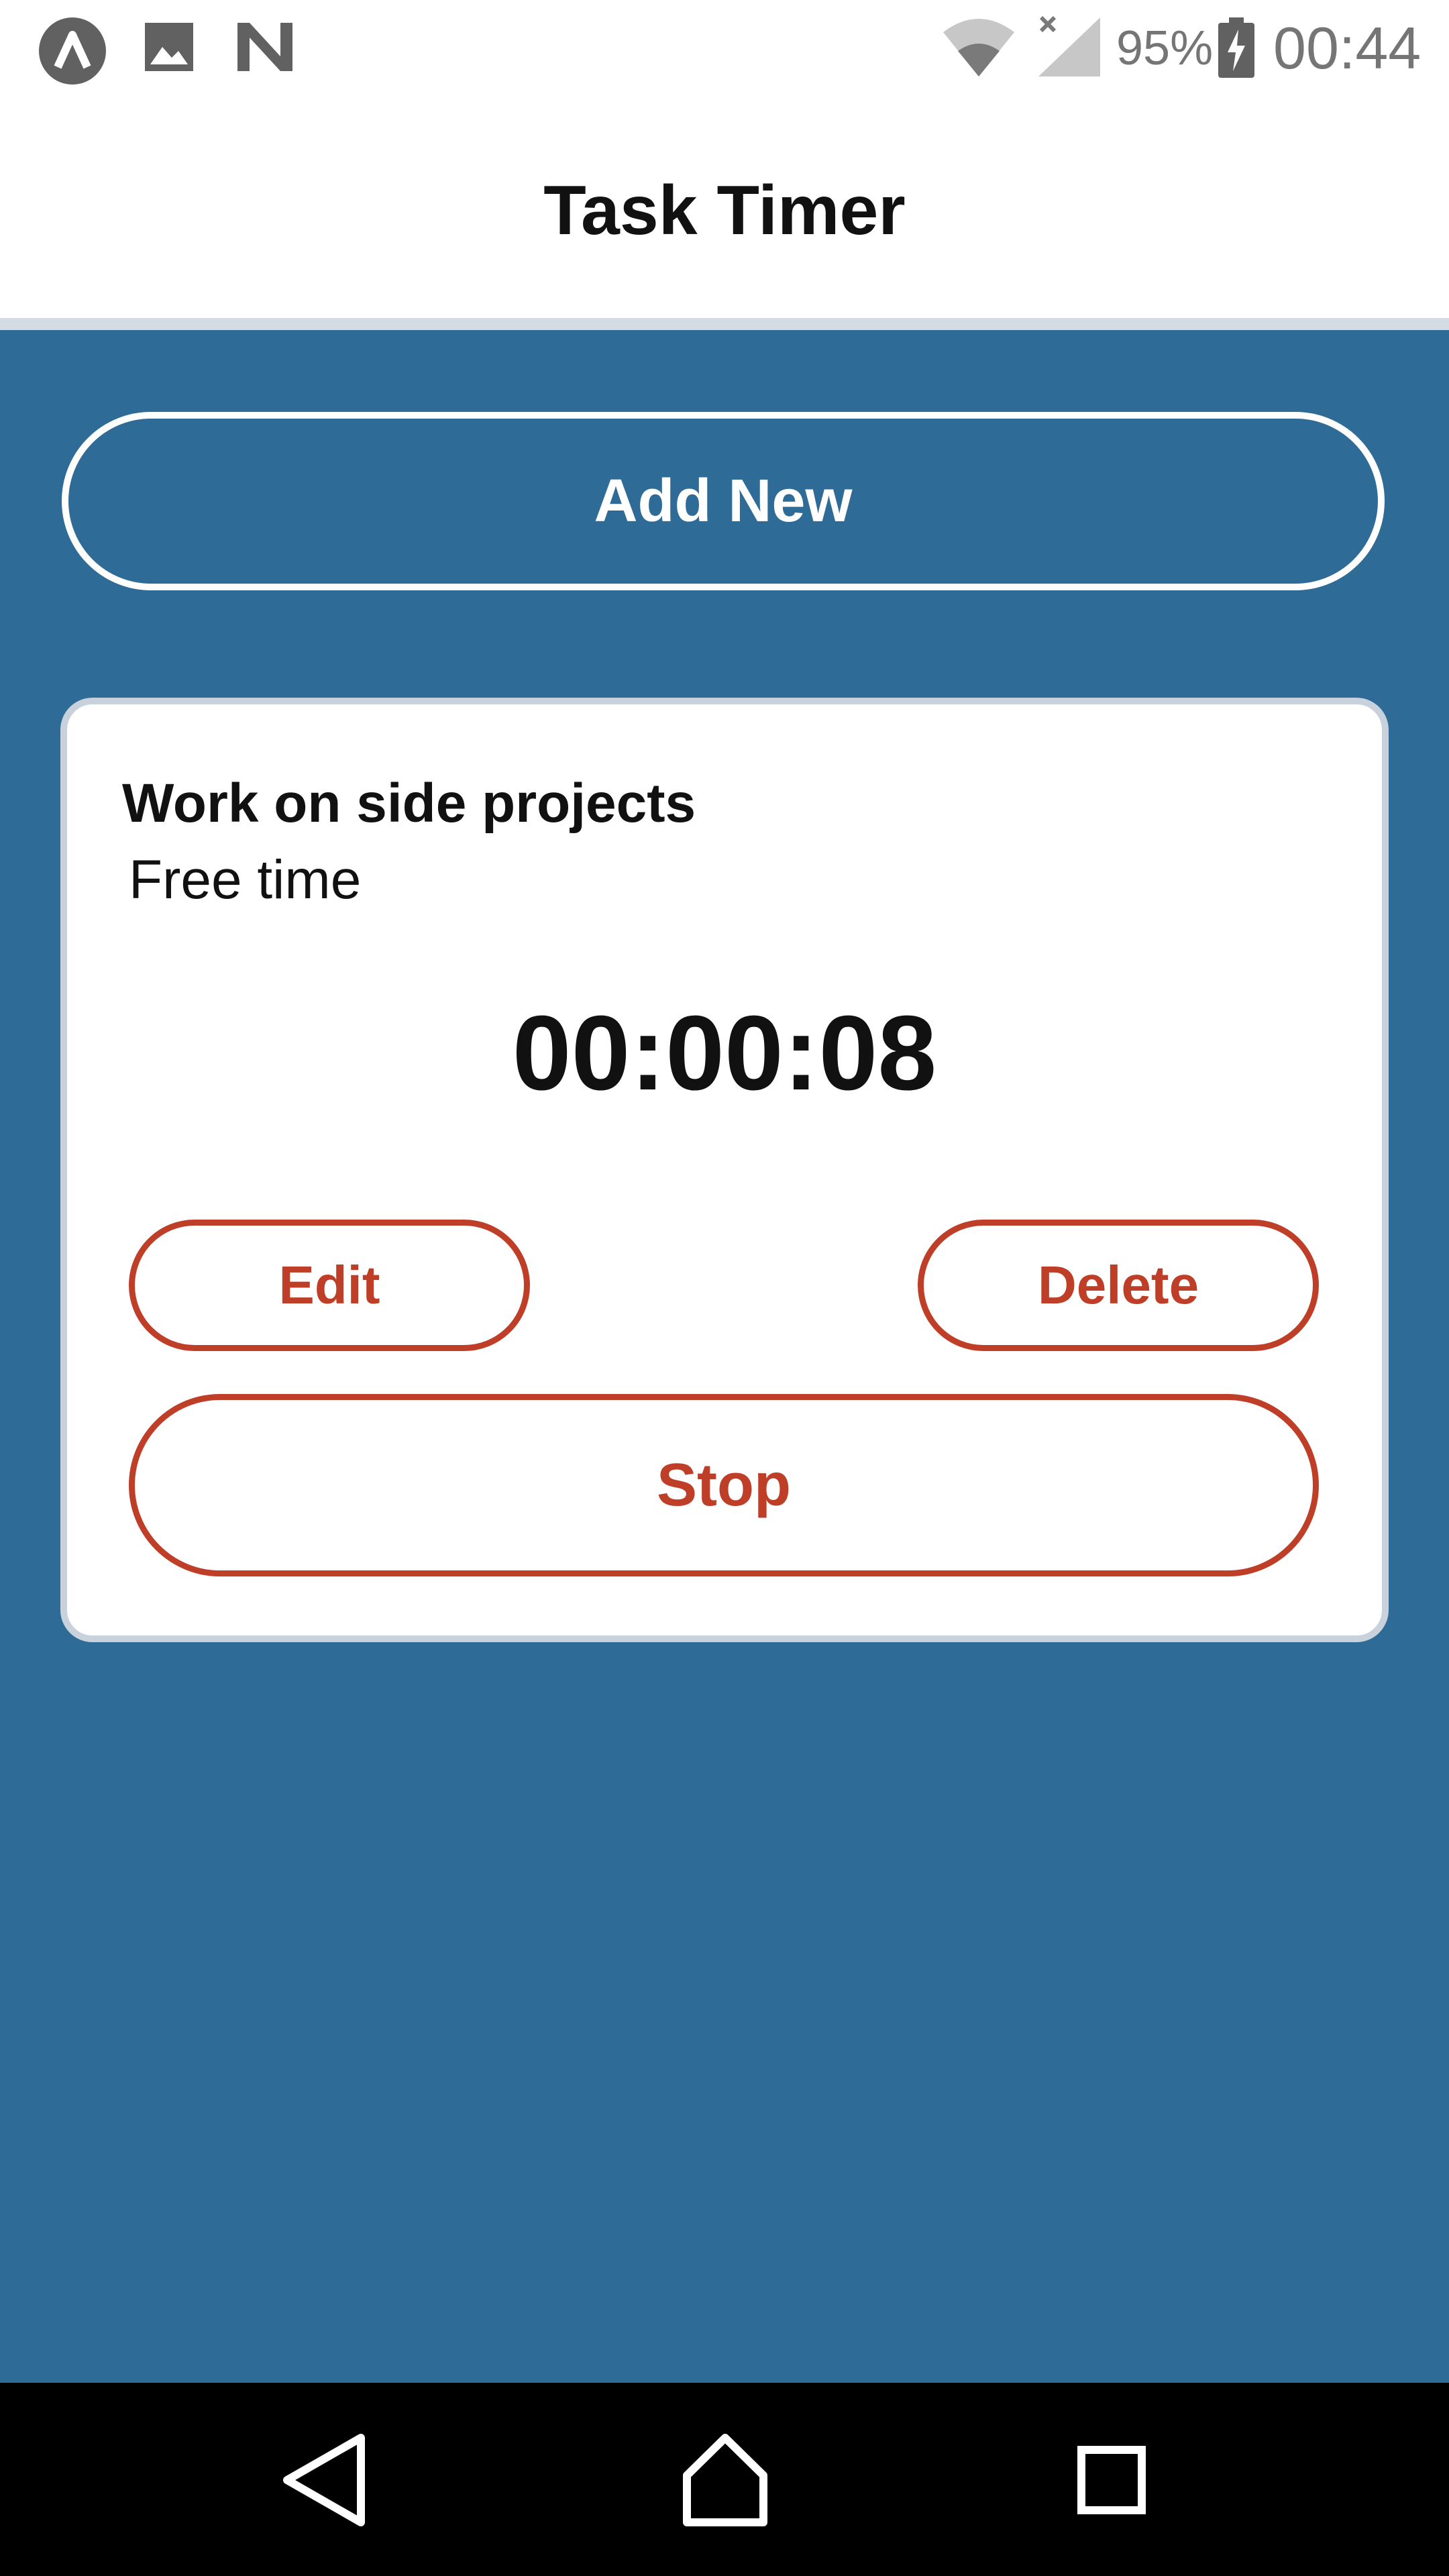 The image size is (1449, 2576). I want to click on image-notification-icon, so click(169, 48).